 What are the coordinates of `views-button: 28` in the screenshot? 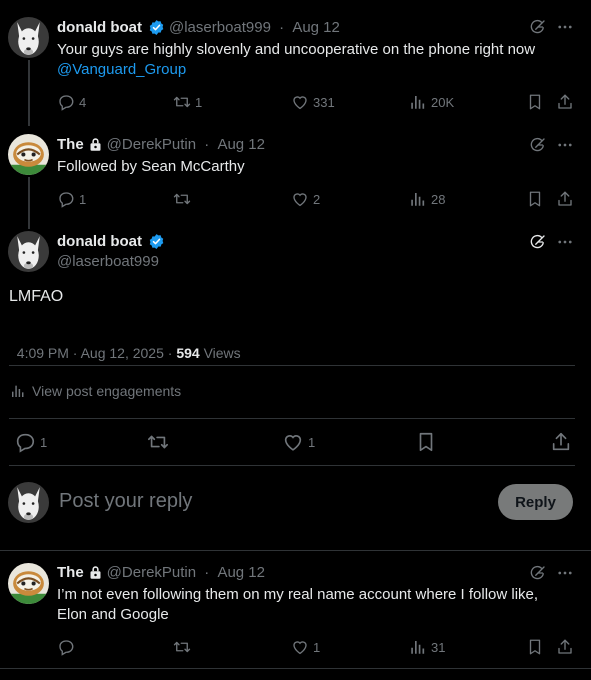 It's located at (427, 199).